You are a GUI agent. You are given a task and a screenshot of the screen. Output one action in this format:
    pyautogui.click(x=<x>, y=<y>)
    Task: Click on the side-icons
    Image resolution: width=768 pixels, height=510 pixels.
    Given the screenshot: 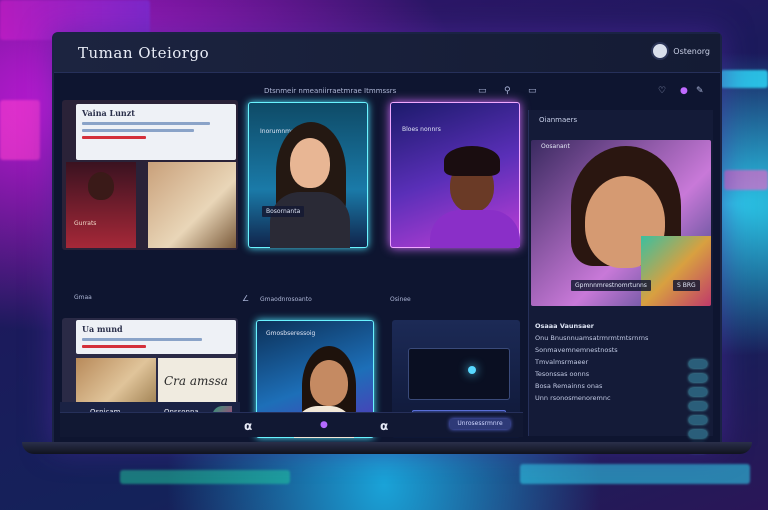 What is the action you would take?
    pyautogui.click(x=698, y=406)
    